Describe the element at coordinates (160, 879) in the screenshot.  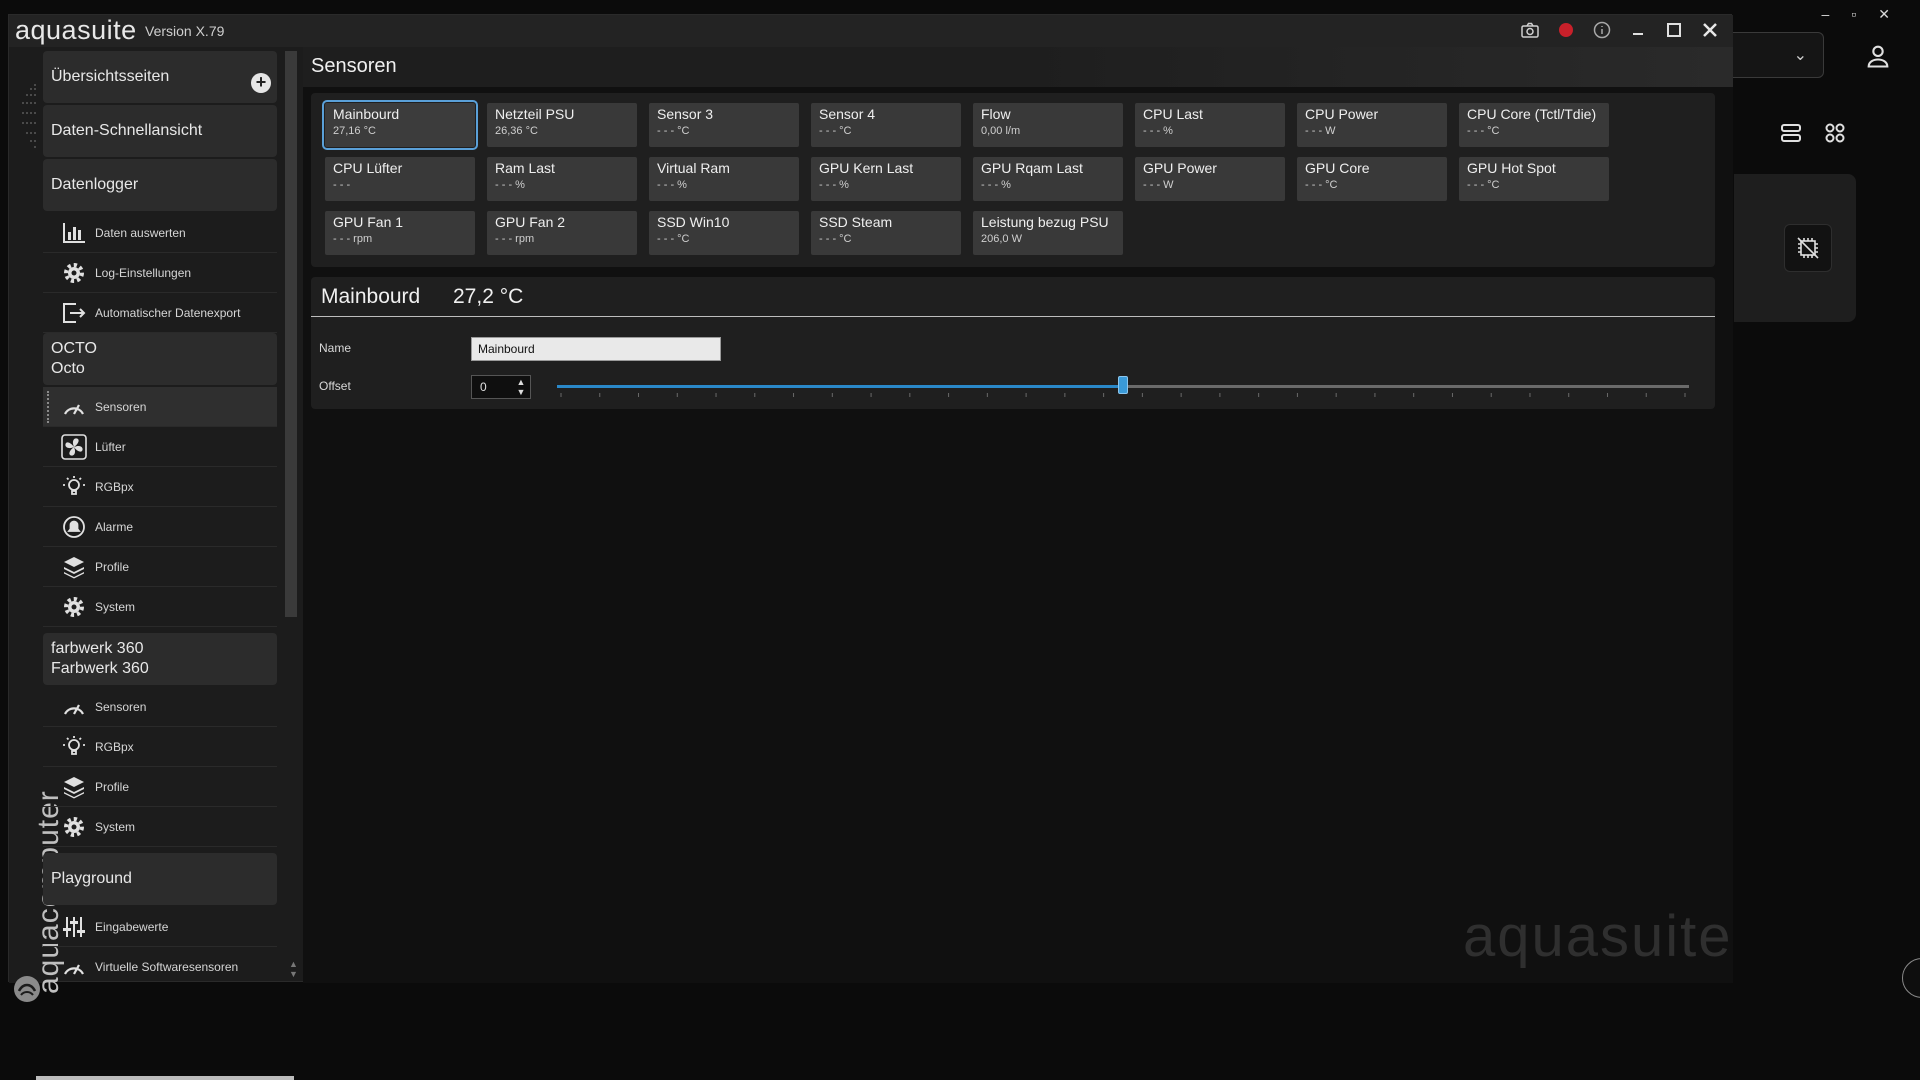
I see `sidebar-section-playground: Playground` at that location.